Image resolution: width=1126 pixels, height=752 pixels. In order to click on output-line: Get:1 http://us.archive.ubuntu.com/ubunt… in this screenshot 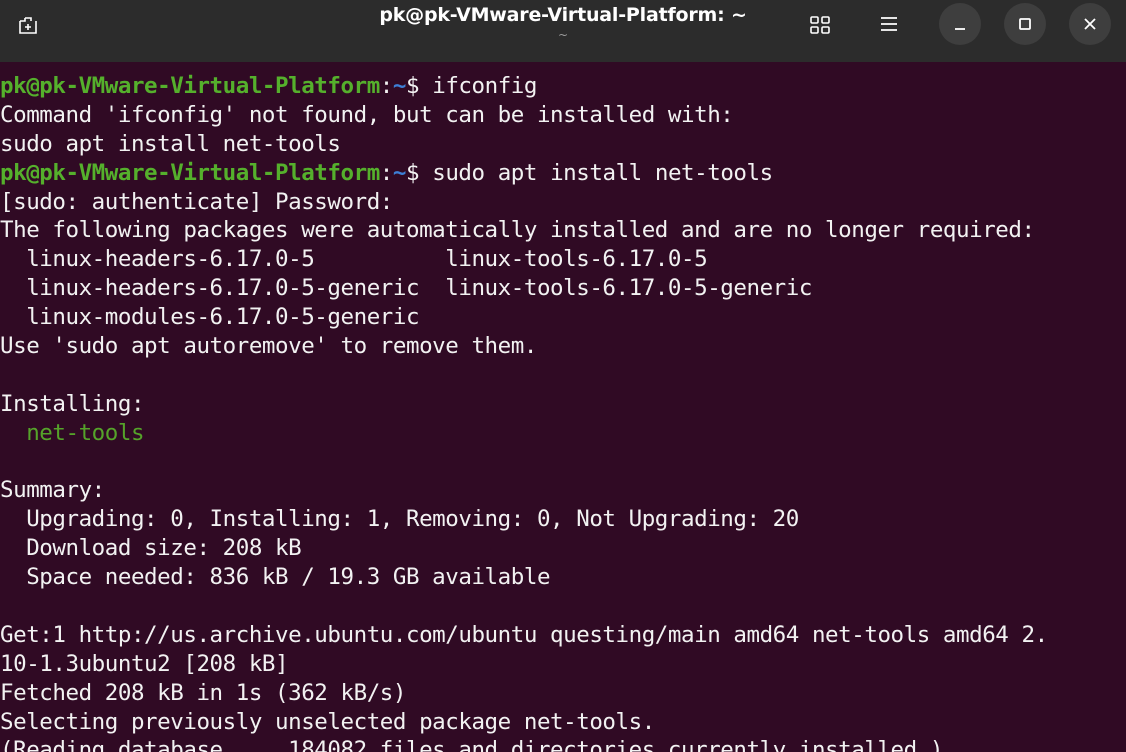, I will do `click(524, 634)`.